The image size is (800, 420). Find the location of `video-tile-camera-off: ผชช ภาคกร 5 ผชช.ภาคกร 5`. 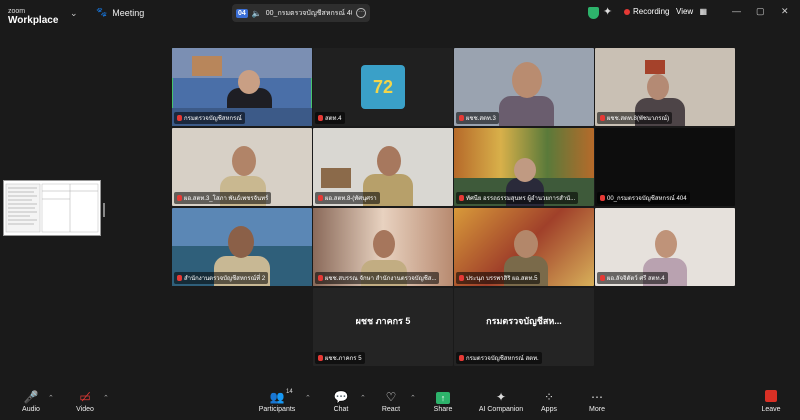

video-tile-camera-off: ผชช ภาคกร 5 ผชช.ภาคกร 5 is located at coordinates (383, 327).